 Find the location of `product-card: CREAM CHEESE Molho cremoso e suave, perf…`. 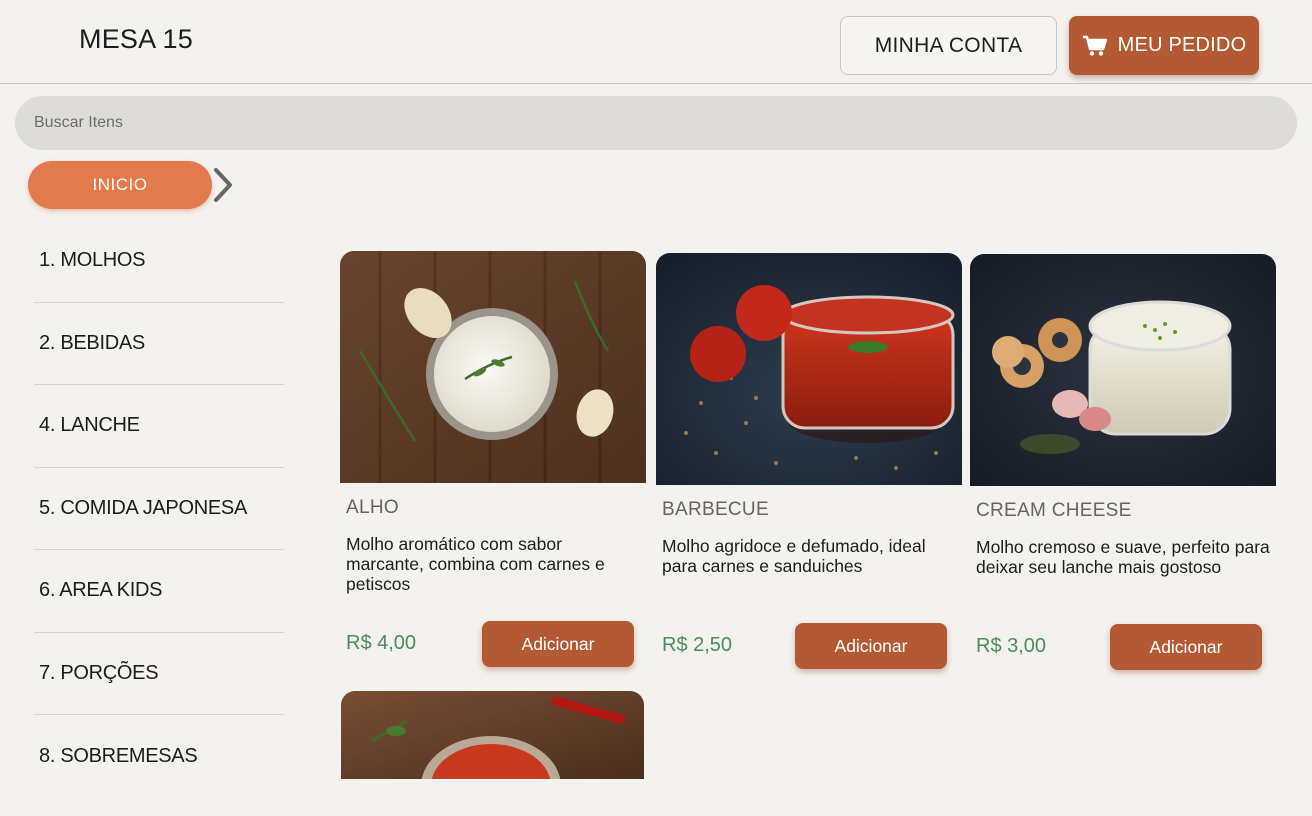

product-card: CREAM CHEESE Molho cremoso e suave, perf… is located at coordinates (1123, 462).